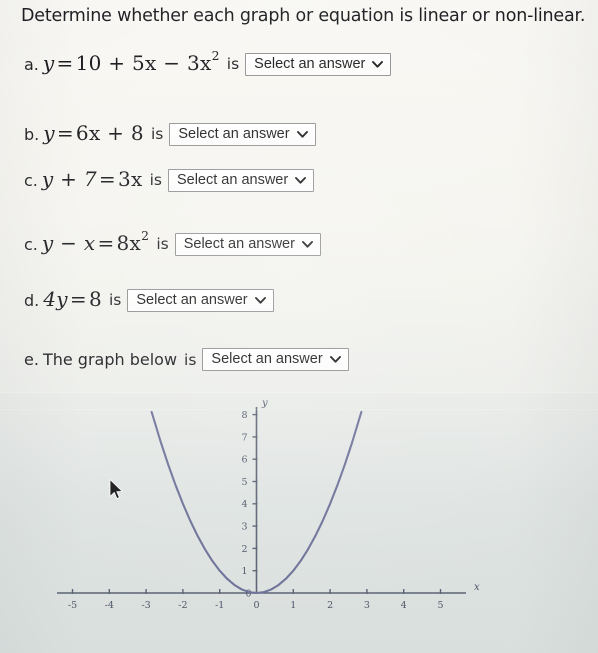 The image size is (598, 653). What do you see at coordinates (244, 482) in the screenshot?
I see `y-tick-label: 5` at bounding box center [244, 482].